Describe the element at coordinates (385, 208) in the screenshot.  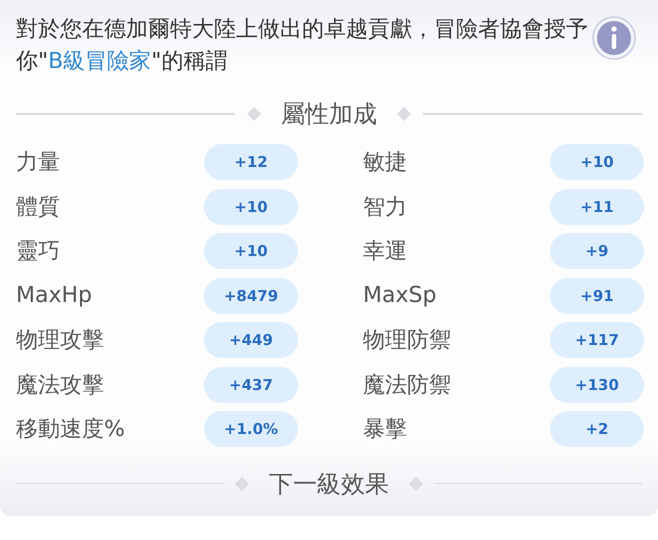
I see `stat-label: 智力` at that location.